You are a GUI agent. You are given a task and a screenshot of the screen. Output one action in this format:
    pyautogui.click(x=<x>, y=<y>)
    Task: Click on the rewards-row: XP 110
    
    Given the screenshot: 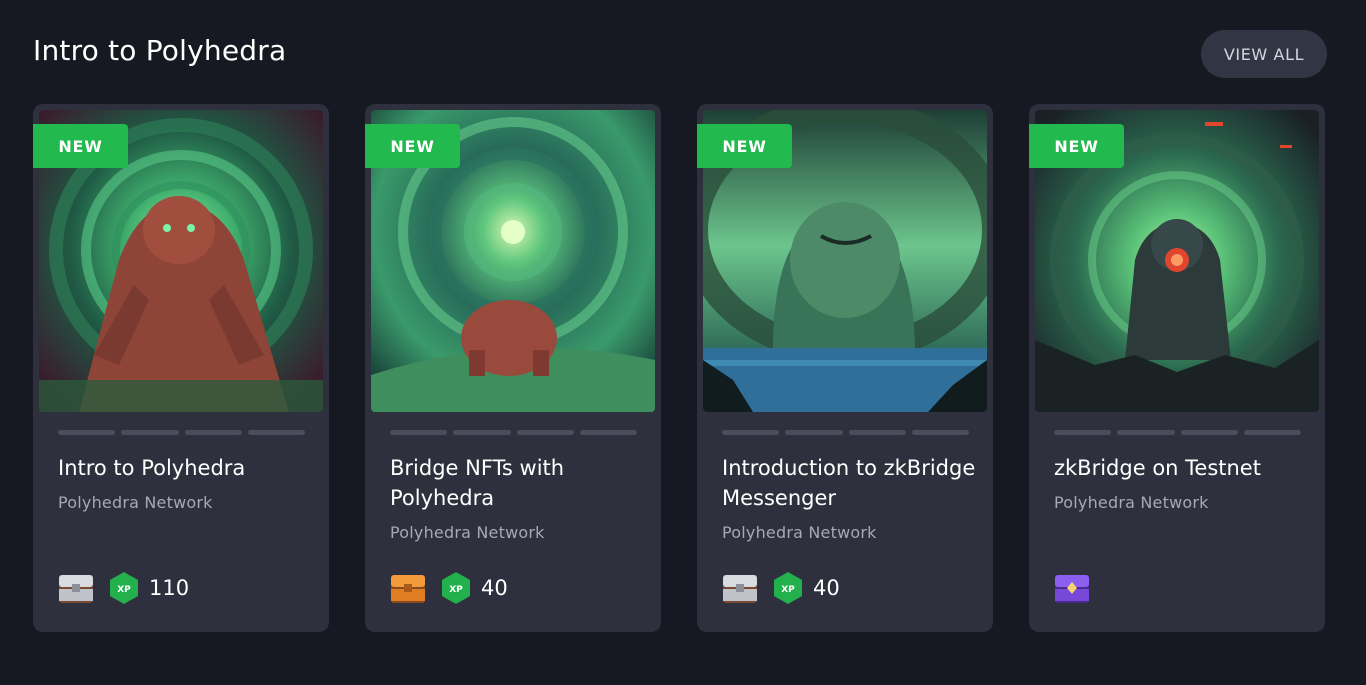 What is the action you would take?
    pyautogui.click(x=123, y=588)
    